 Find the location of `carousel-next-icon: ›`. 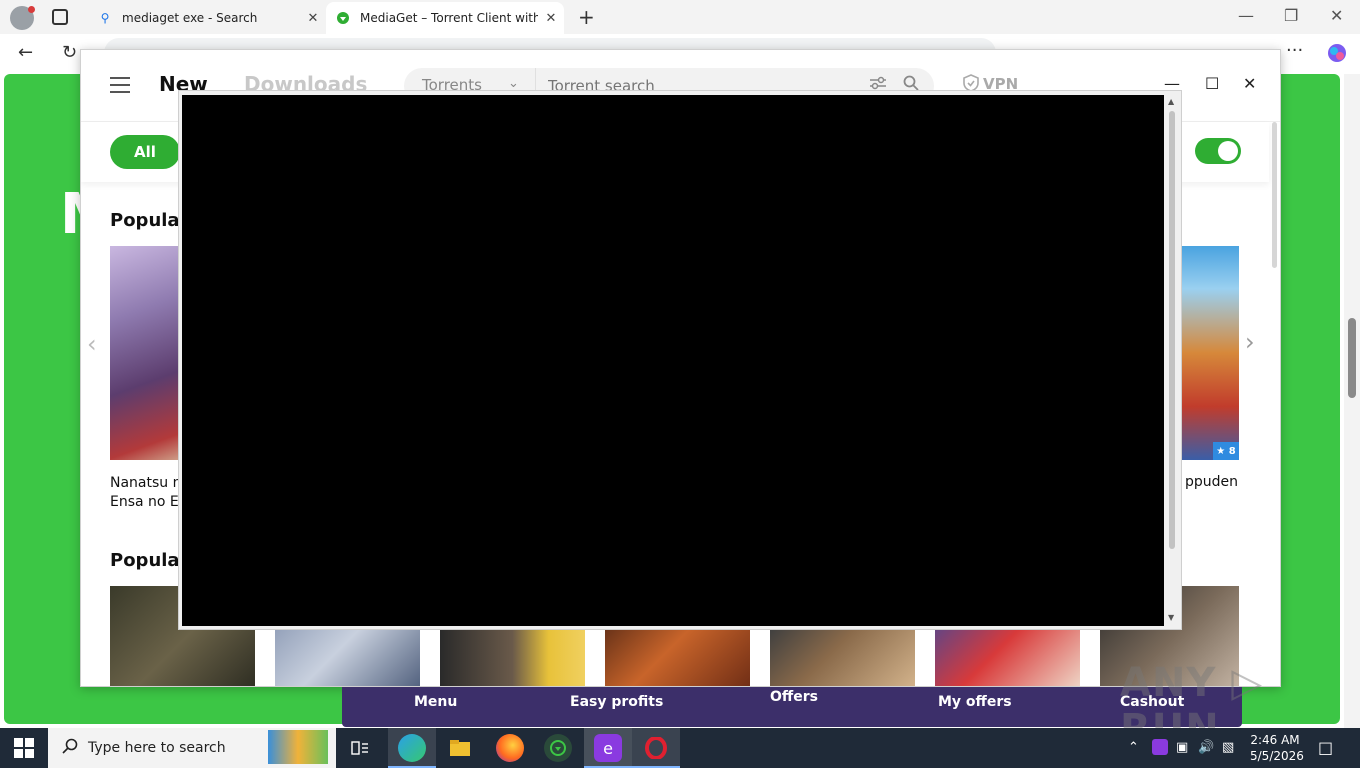

carousel-next-icon: › is located at coordinates (1250, 342).